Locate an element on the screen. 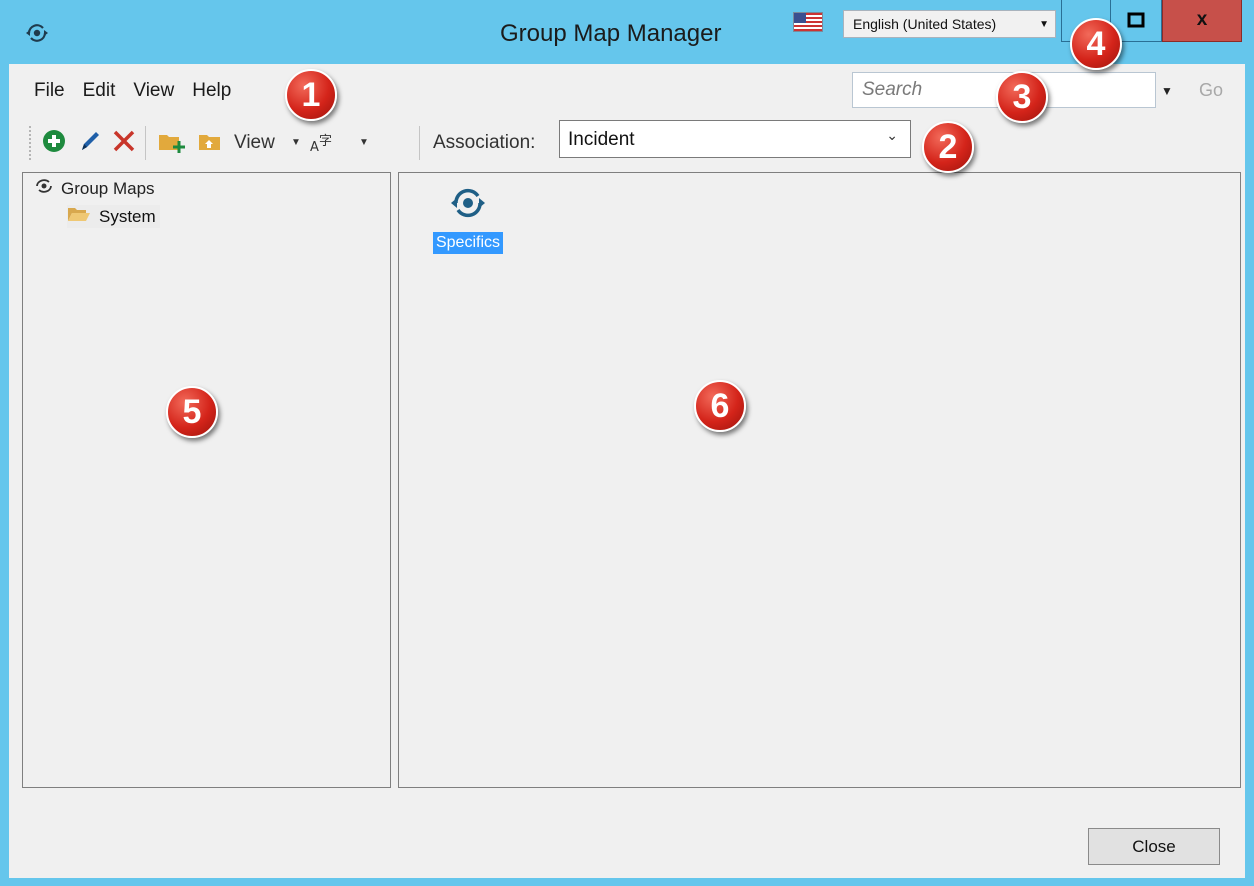  callout-marker: 5 is located at coordinates (192, 412).